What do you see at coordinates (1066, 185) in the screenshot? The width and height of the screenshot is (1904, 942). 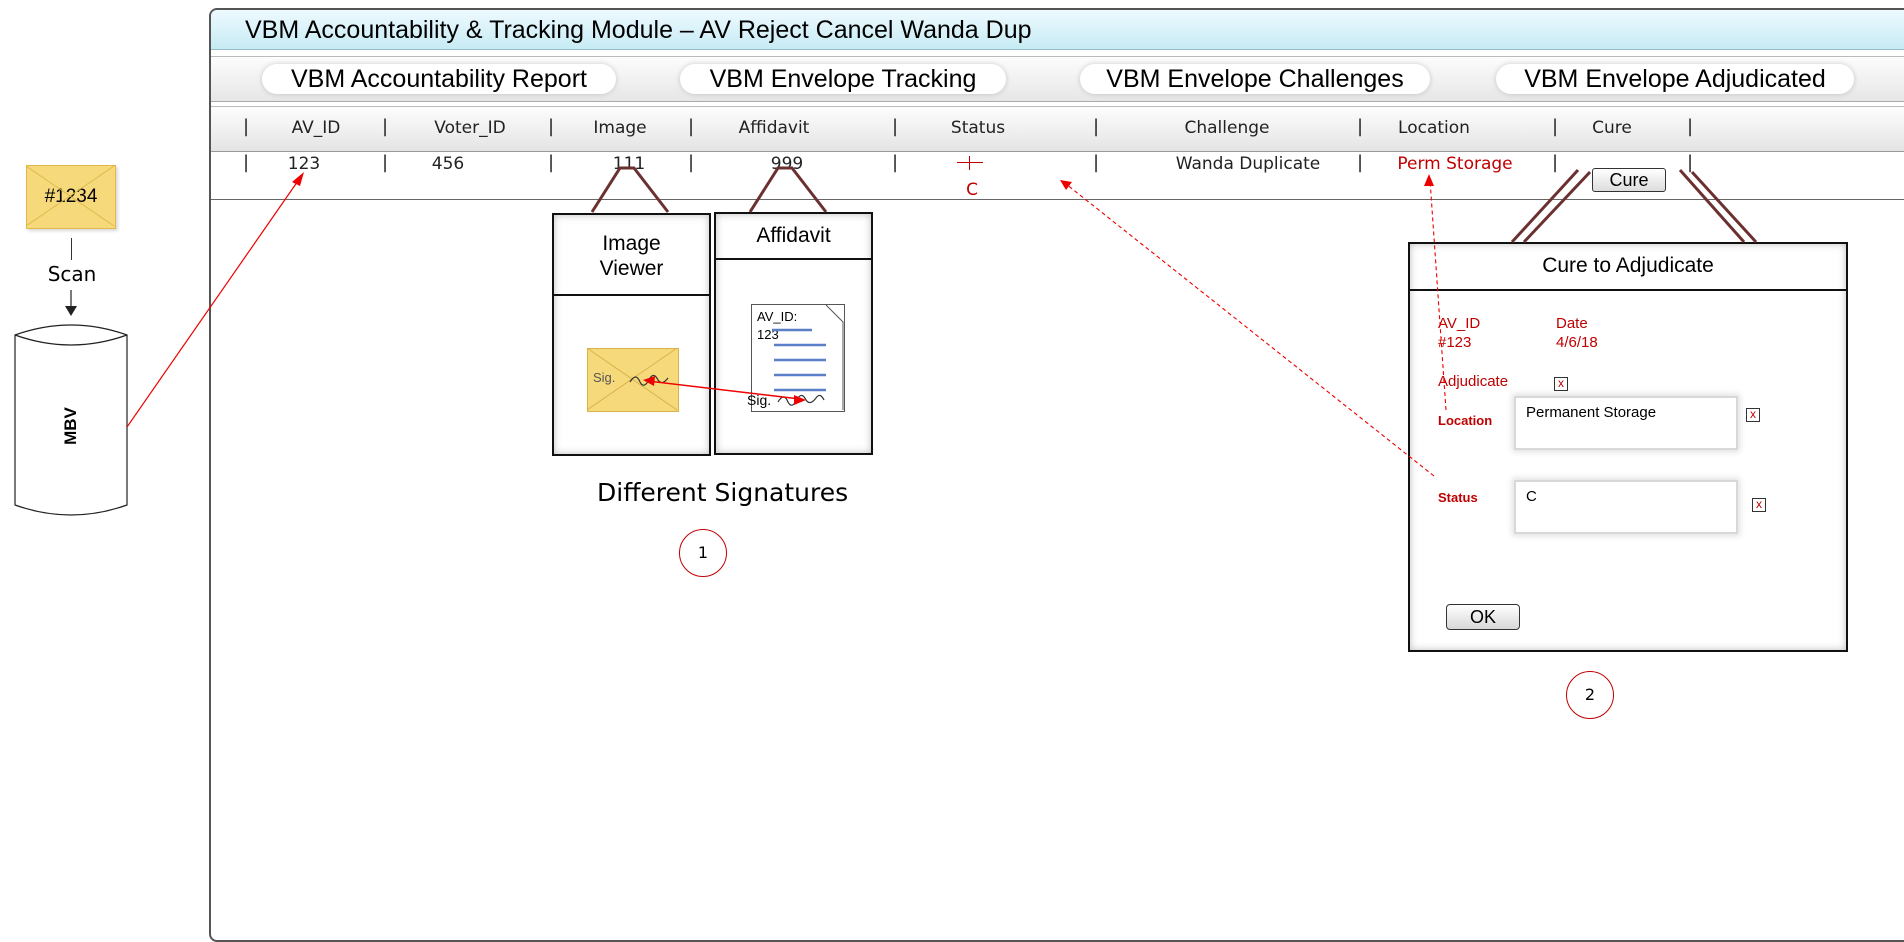 I see `status-link-arrowhead` at bounding box center [1066, 185].